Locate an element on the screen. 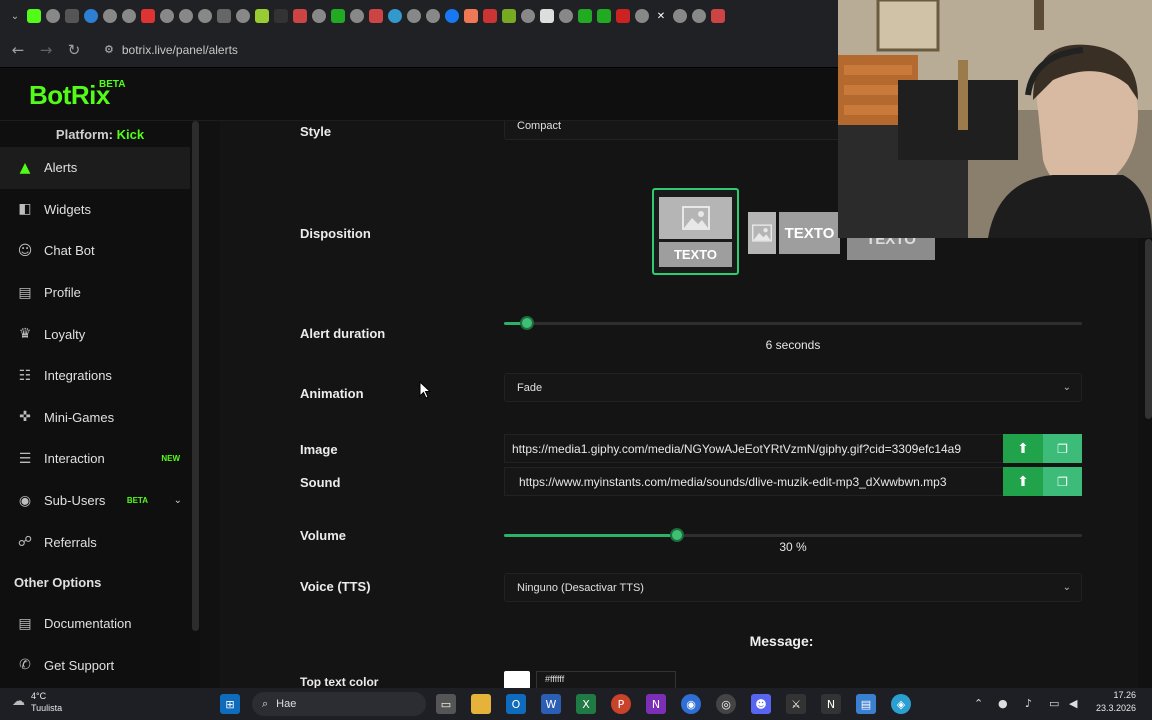 This screenshot has height=720, width=1152. outlook-icon: O is located at coordinates (516, 704).